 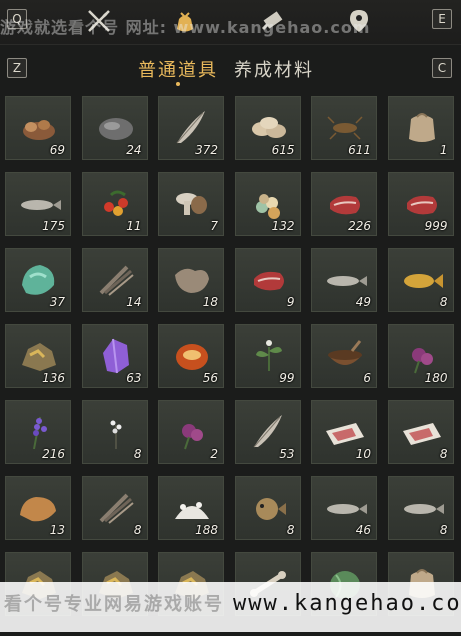 I want to click on pouch-tab-icon, so click(x=185, y=21).